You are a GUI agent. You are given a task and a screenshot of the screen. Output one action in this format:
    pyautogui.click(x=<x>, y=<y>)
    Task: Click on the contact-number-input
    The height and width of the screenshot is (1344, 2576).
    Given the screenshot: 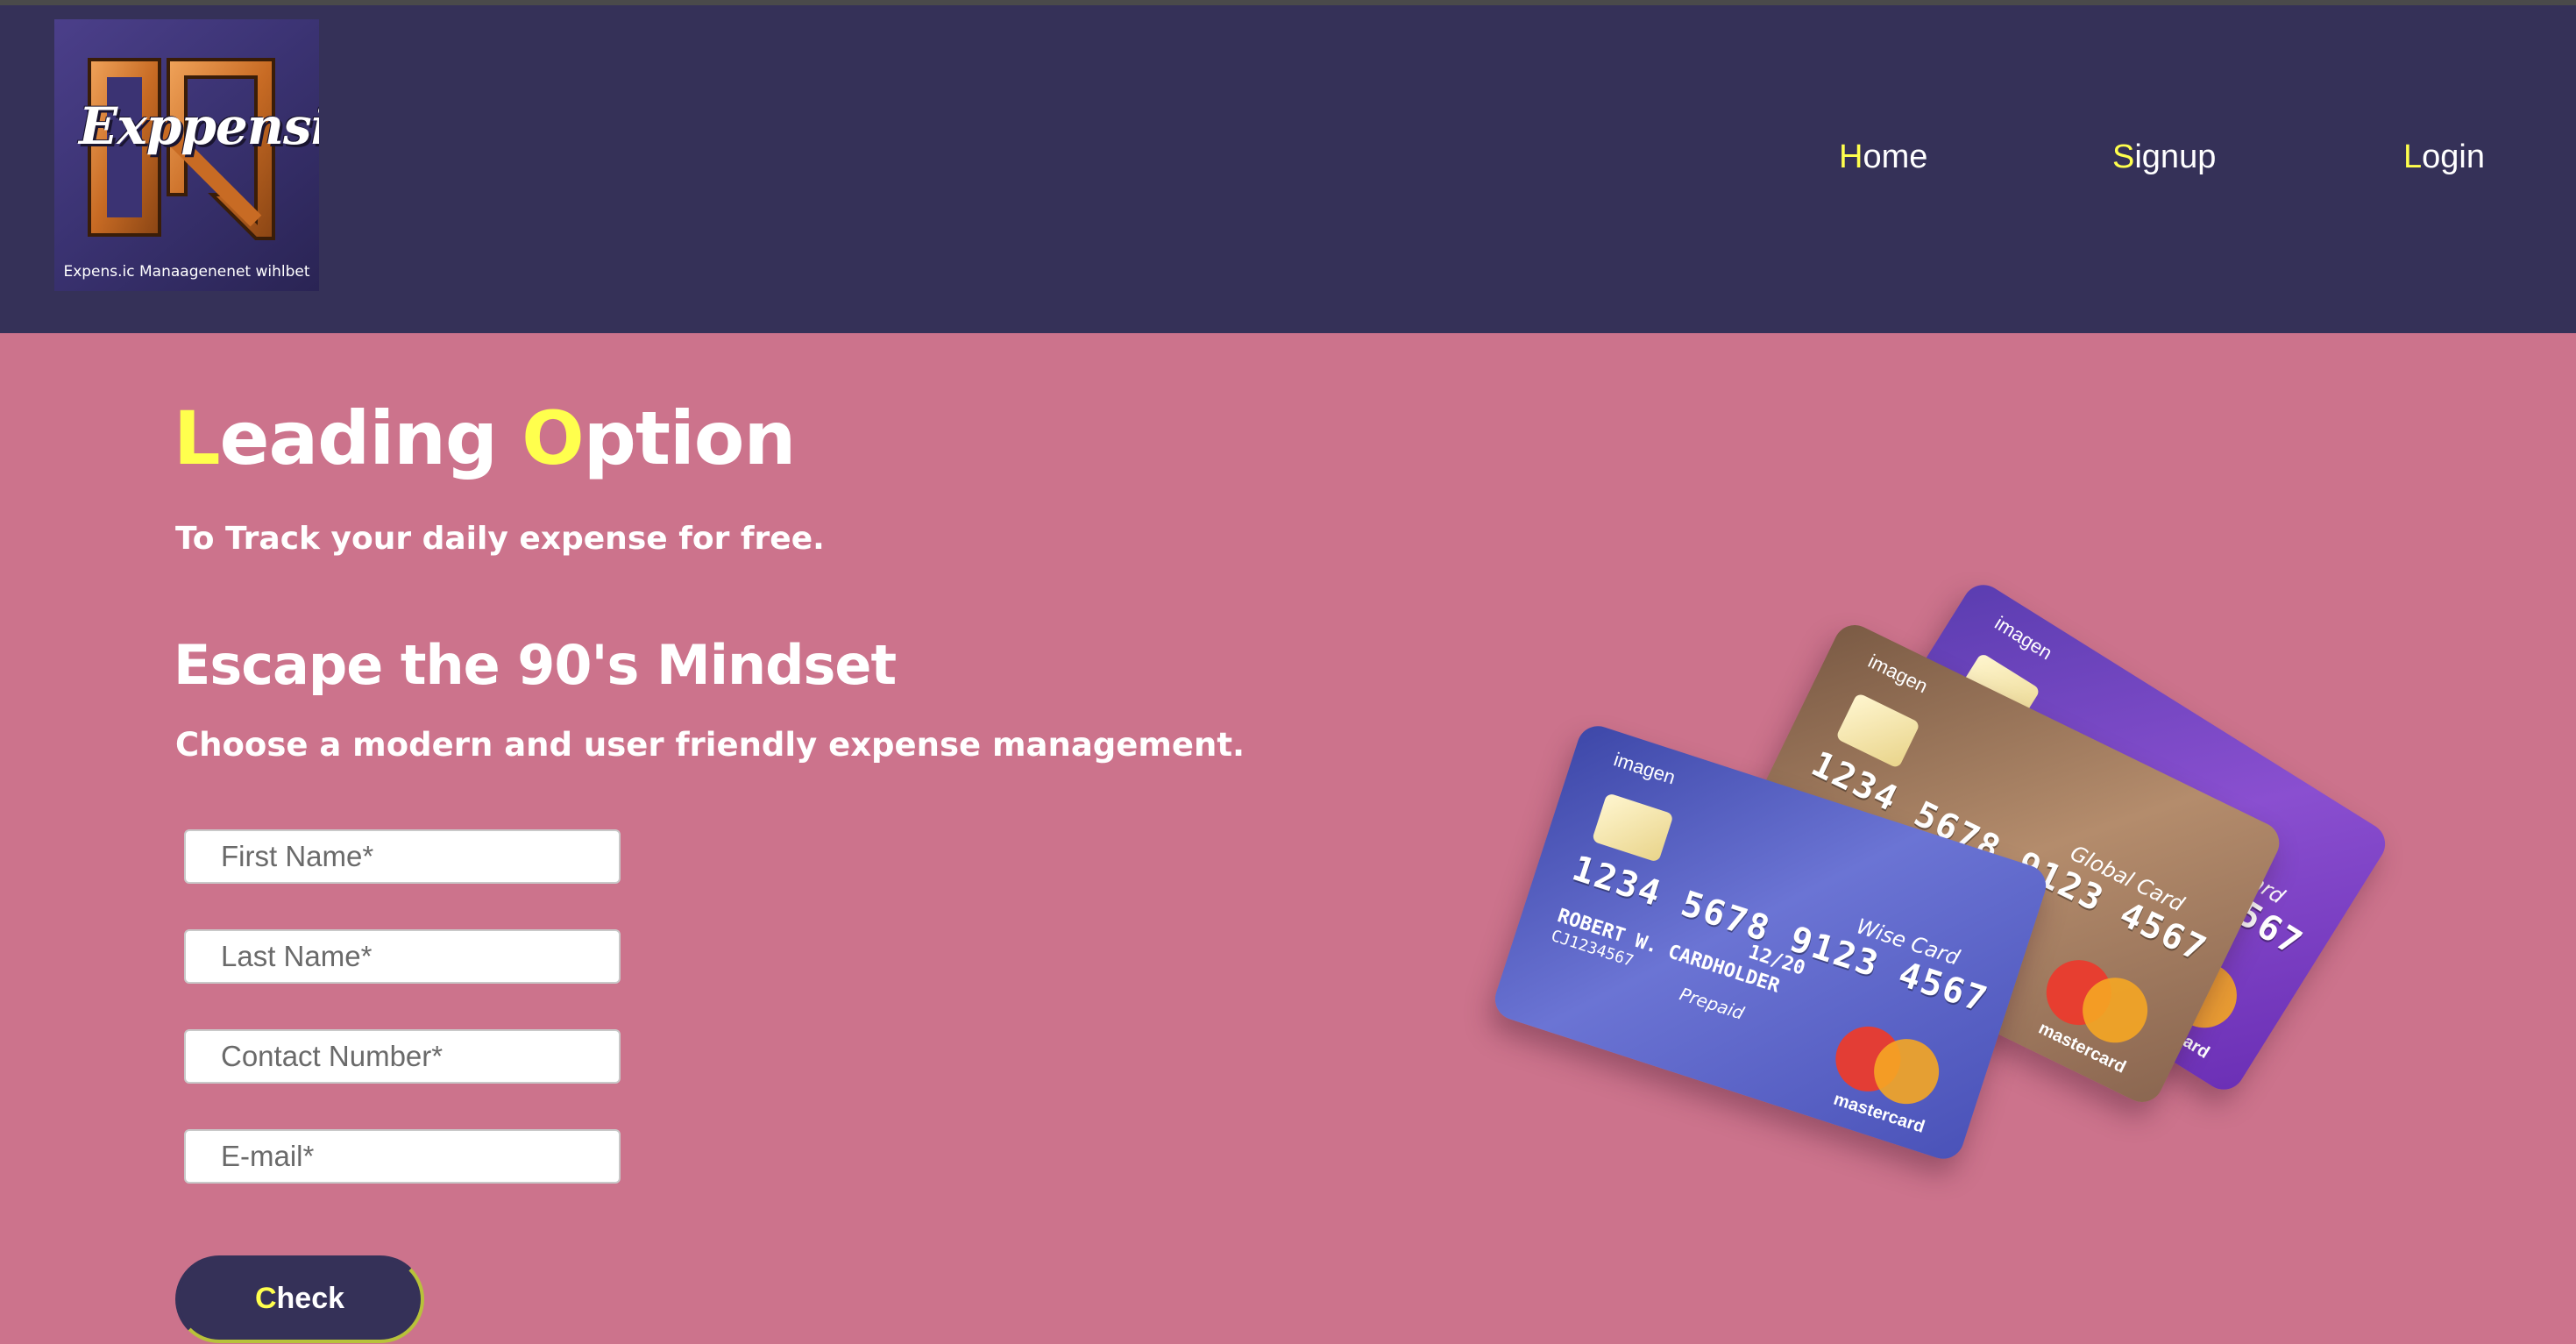 What is the action you would take?
    pyautogui.click(x=403, y=1056)
    